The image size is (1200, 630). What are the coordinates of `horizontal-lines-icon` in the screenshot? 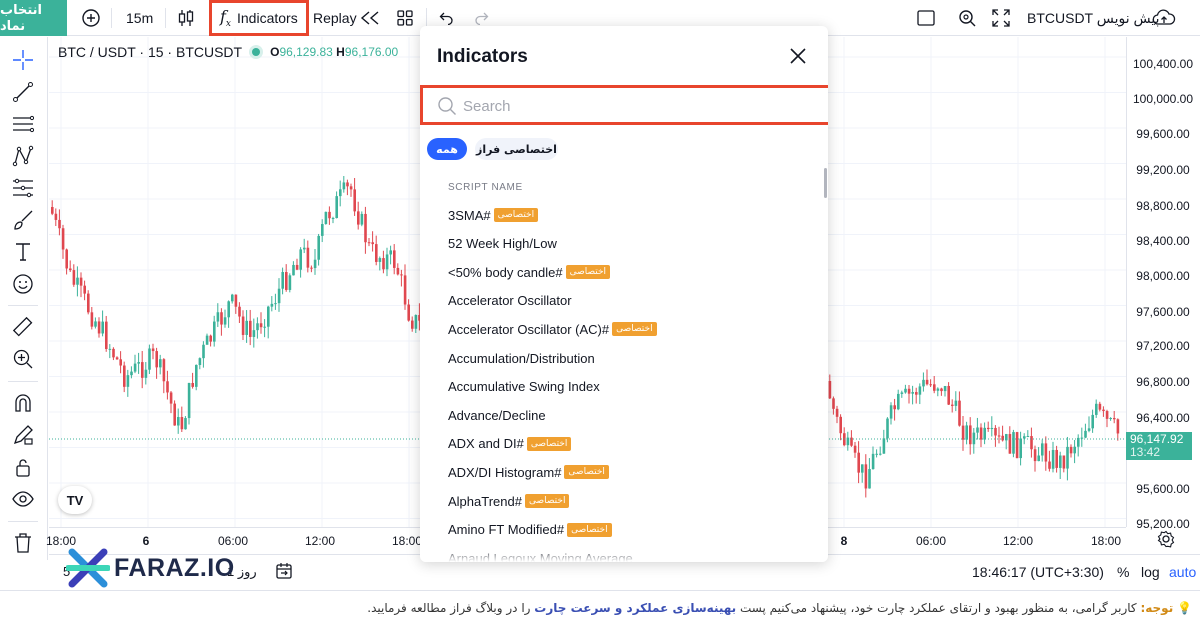 It's located at (23, 124).